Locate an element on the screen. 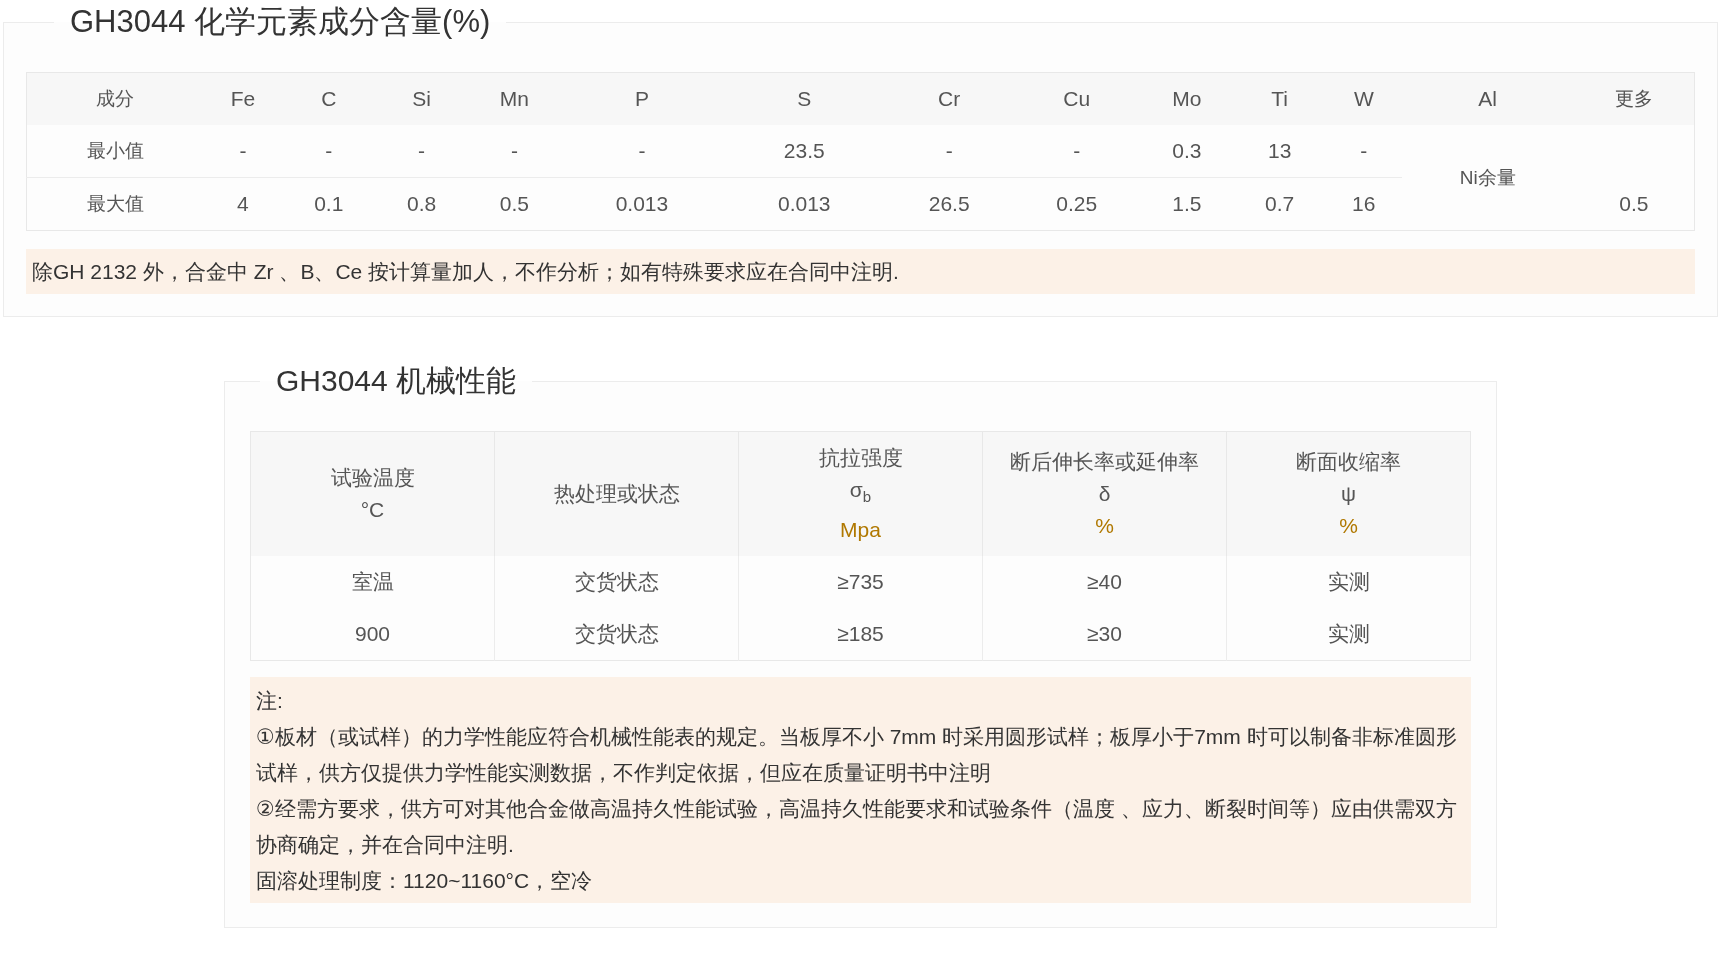 This screenshot has width=1718, height=973. column-header: 断面收缩率 is located at coordinates (1348, 462).